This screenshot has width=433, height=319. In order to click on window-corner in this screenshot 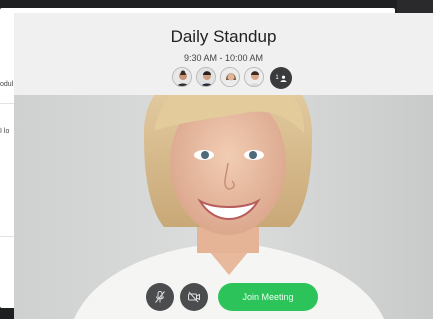, I will do `click(415, 7)`.